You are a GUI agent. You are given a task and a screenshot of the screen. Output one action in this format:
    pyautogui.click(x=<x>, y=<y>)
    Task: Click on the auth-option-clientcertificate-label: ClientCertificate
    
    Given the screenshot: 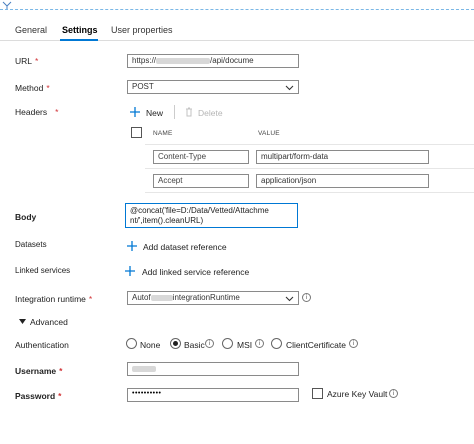 What is the action you would take?
    pyautogui.click(x=316, y=345)
    